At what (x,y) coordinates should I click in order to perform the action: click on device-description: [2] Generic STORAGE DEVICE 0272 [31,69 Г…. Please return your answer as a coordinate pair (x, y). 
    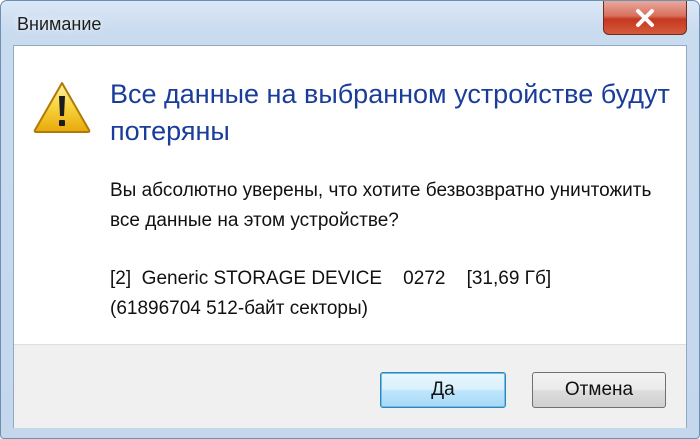
    Looking at the image, I should click on (331, 278).